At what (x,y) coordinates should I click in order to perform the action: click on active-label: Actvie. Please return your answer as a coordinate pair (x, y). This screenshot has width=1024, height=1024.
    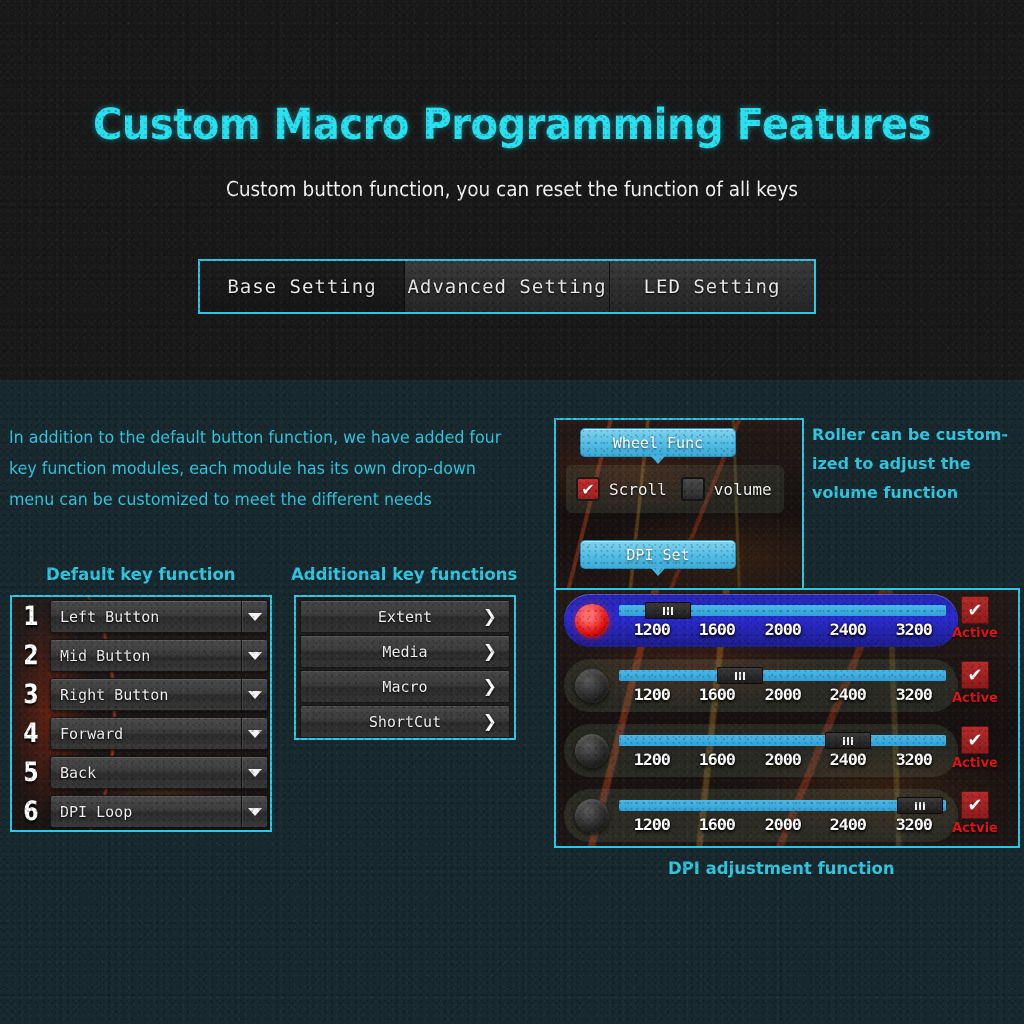
    Looking at the image, I should click on (975, 828).